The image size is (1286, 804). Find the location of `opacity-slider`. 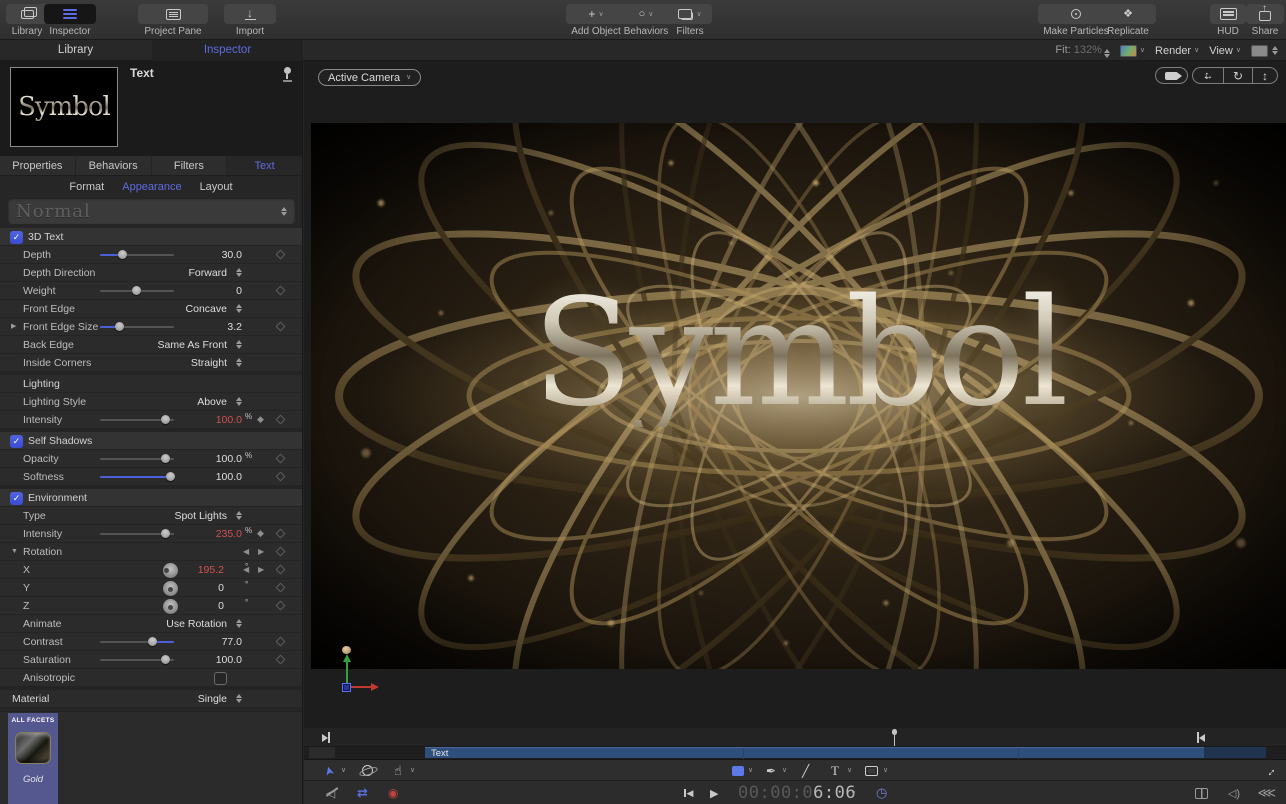

opacity-slider is located at coordinates (137, 458).